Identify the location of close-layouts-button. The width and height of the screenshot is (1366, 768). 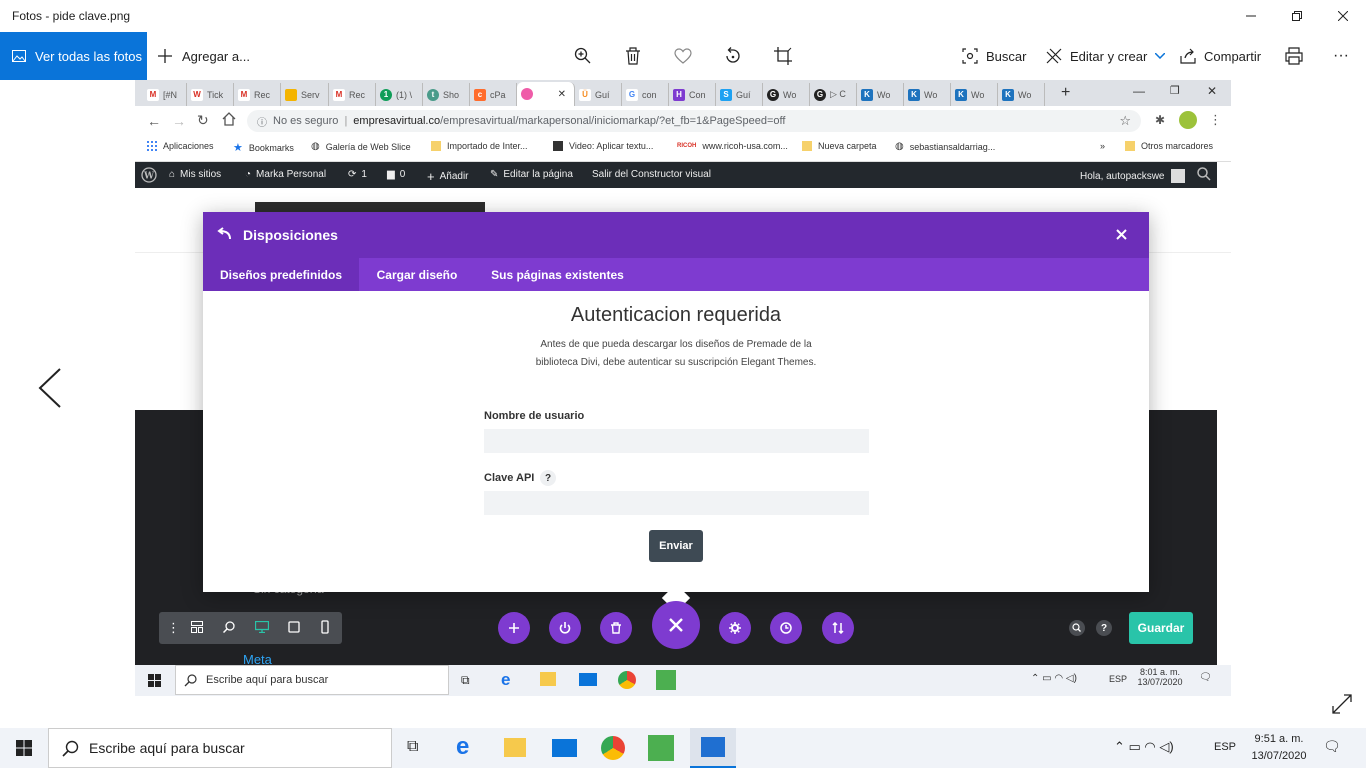
(676, 625).